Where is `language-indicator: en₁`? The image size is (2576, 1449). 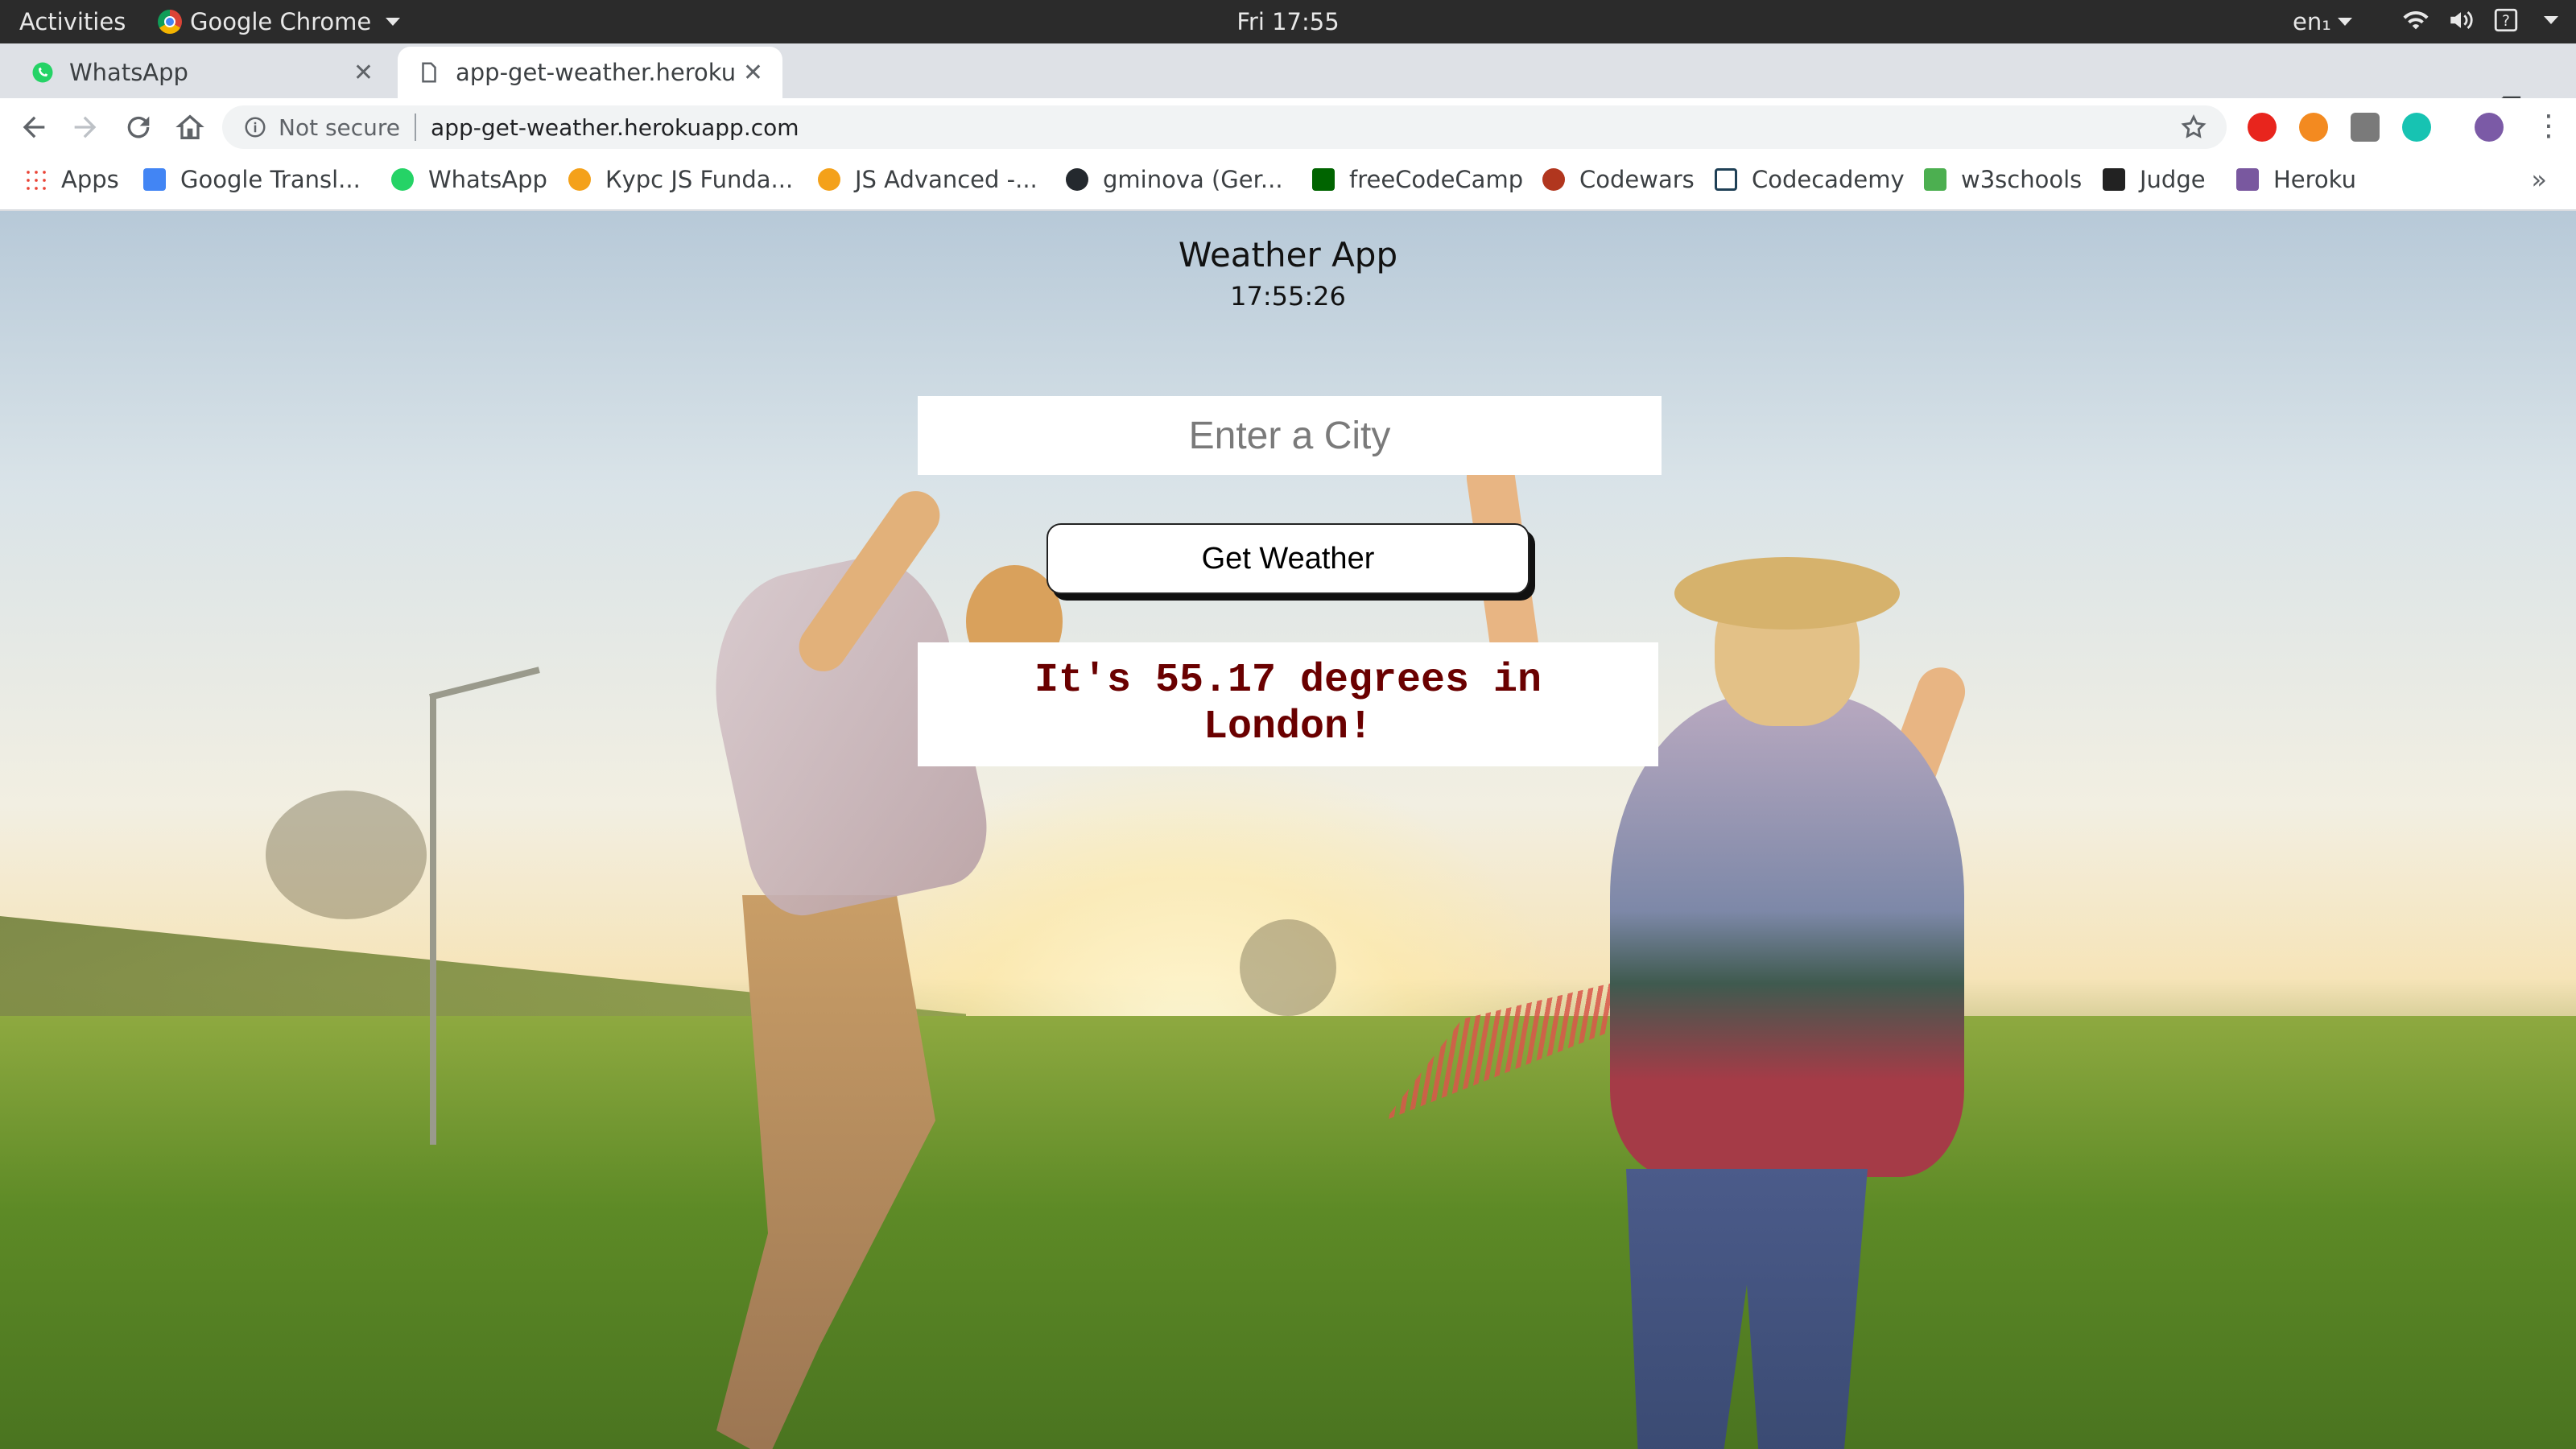
language-indicator: en₁ is located at coordinates (2322, 21).